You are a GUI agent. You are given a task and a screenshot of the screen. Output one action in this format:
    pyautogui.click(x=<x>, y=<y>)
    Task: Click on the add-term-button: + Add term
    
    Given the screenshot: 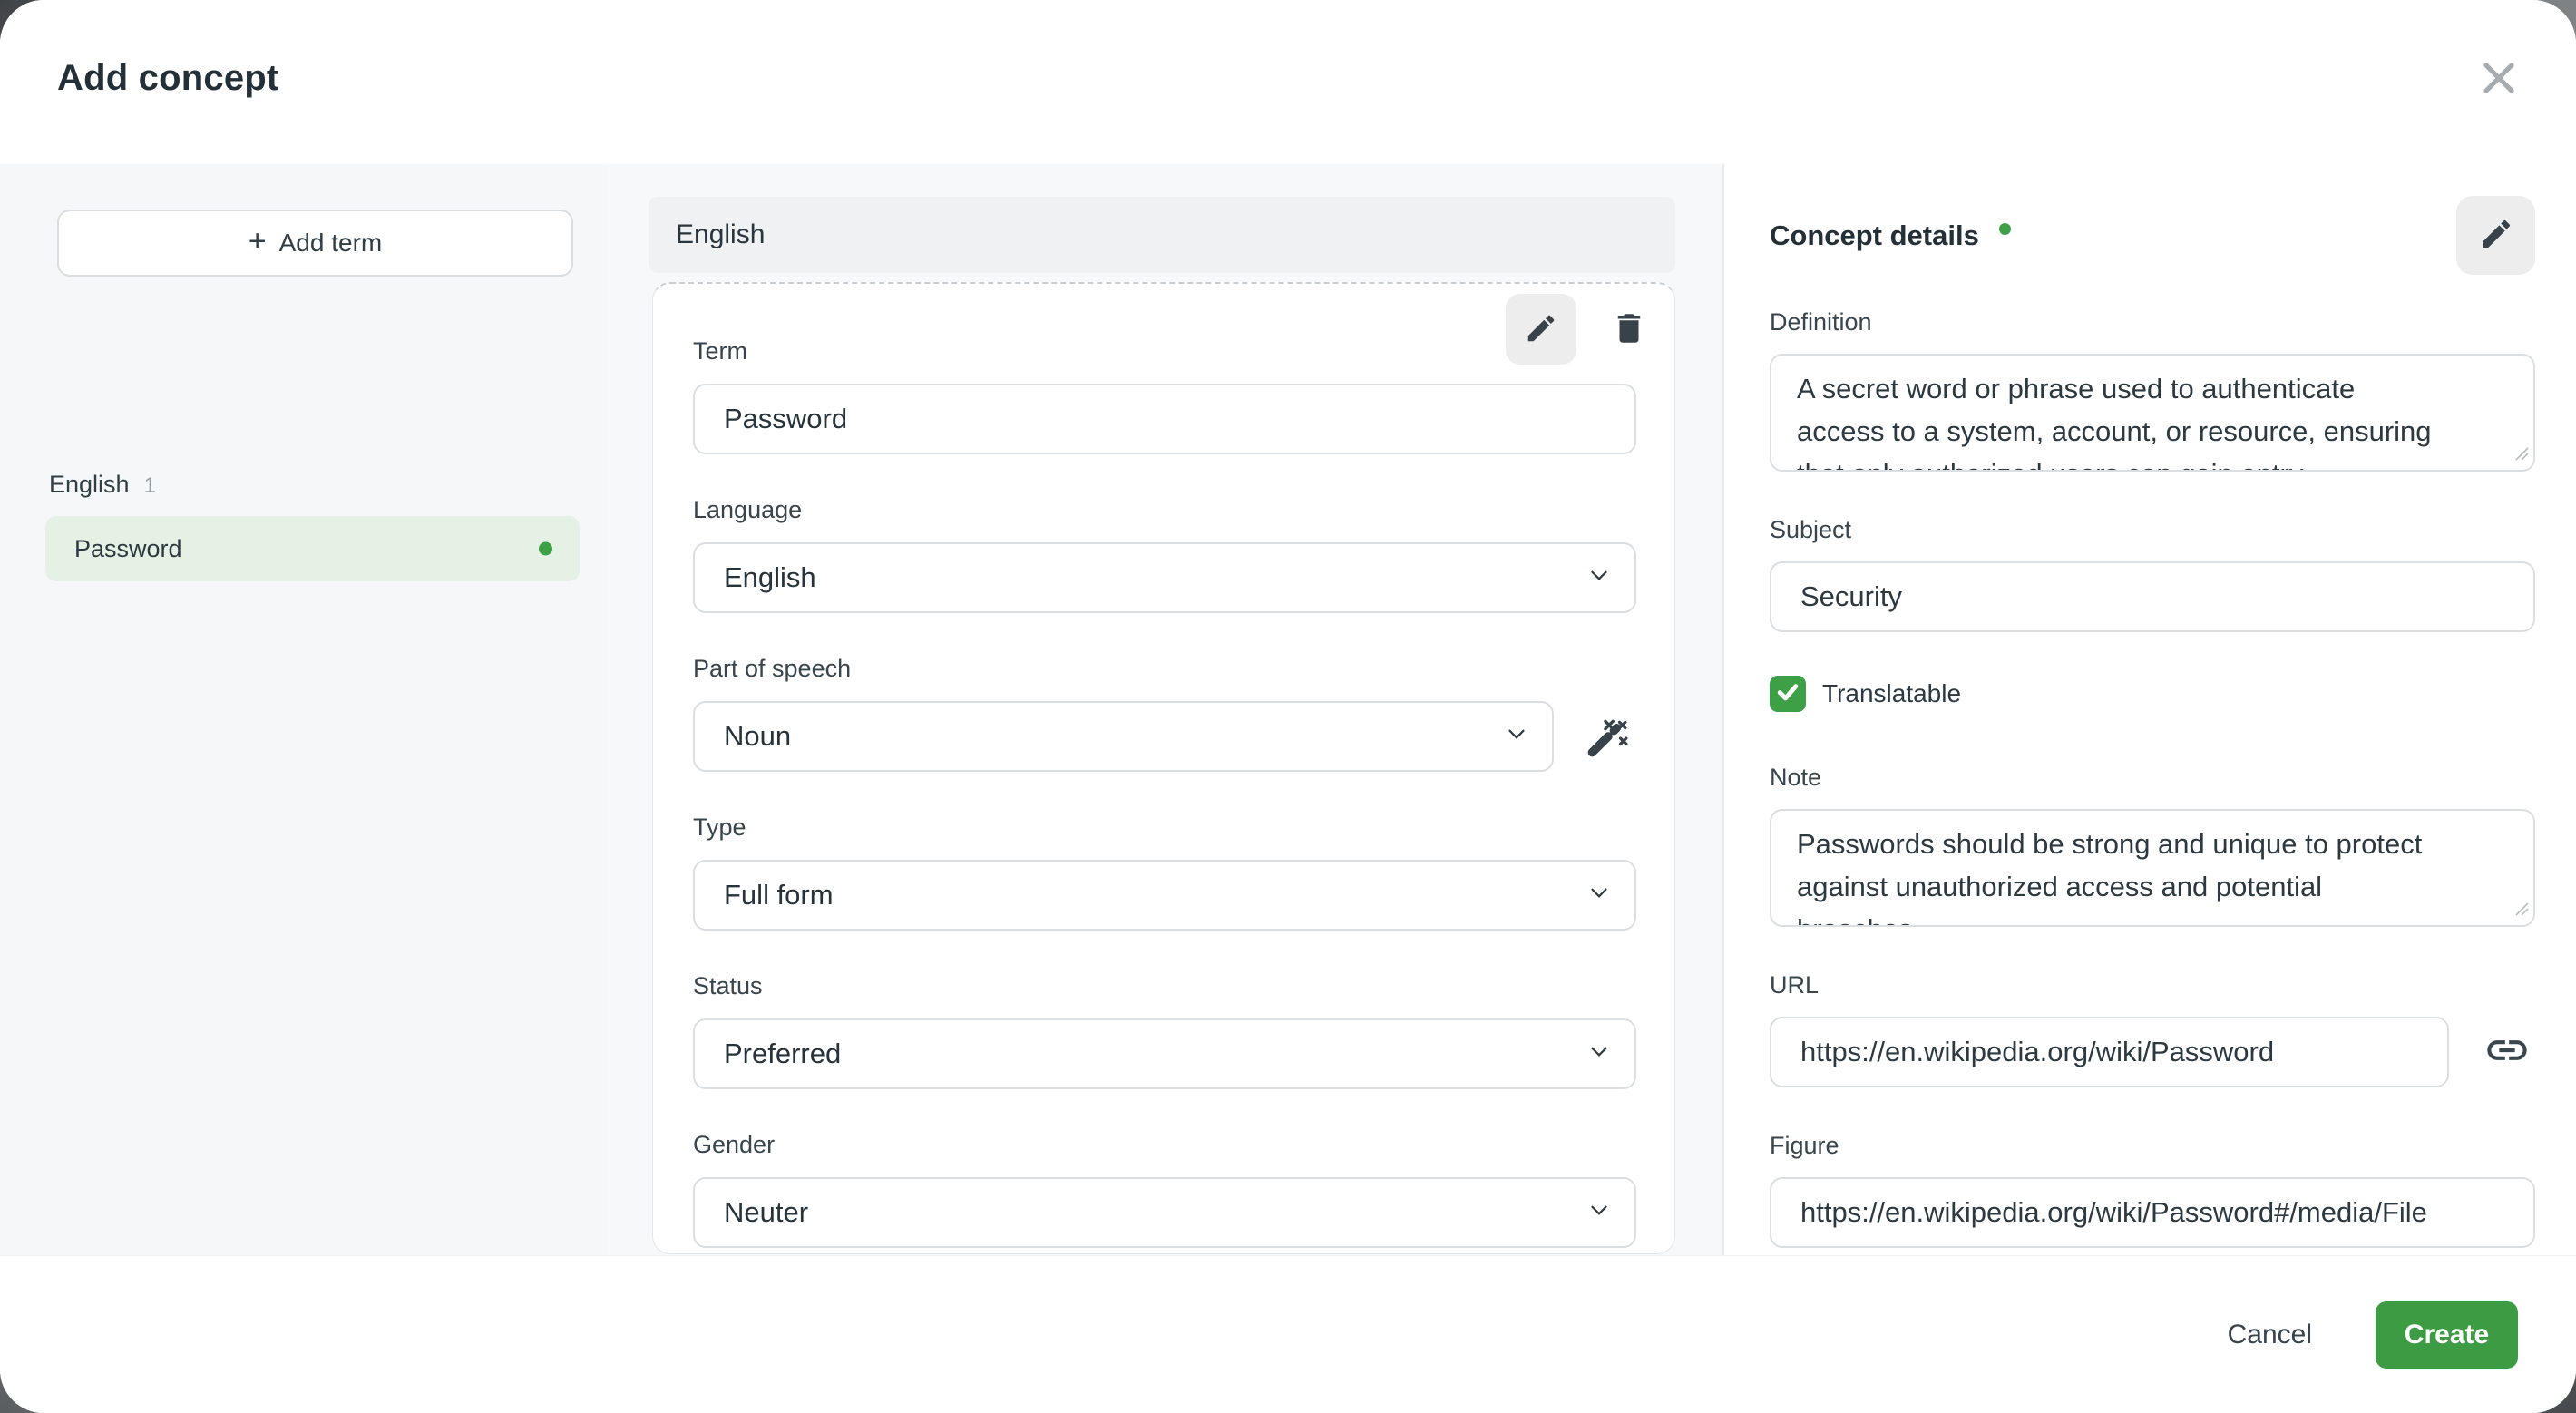 What is the action you would take?
    pyautogui.click(x=315, y=243)
    